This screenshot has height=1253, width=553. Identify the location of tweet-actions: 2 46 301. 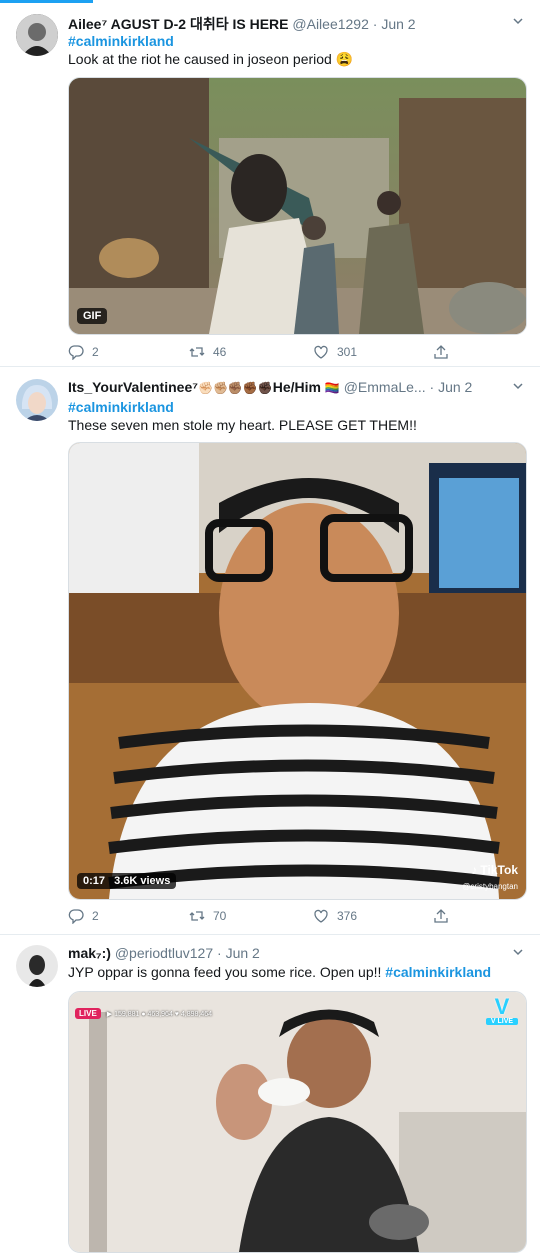
(268, 354).